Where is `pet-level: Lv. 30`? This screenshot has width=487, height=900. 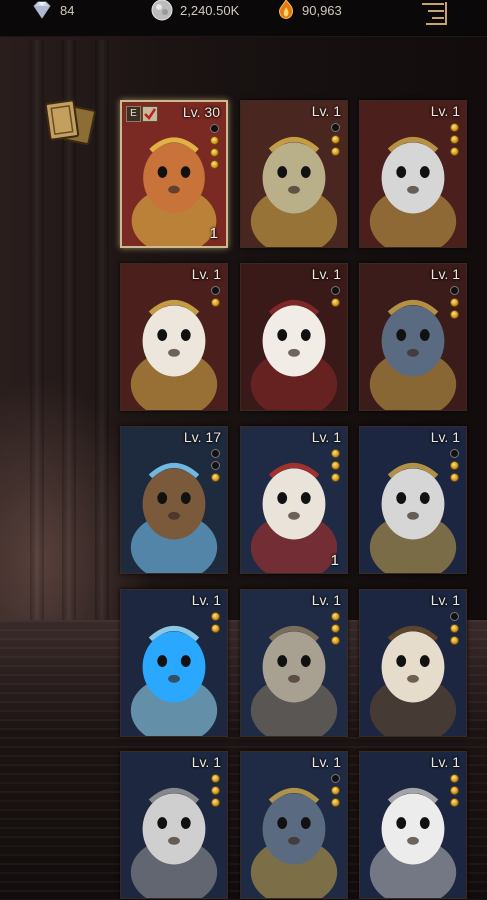 pet-level: Lv. 30 is located at coordinates (201, 112).